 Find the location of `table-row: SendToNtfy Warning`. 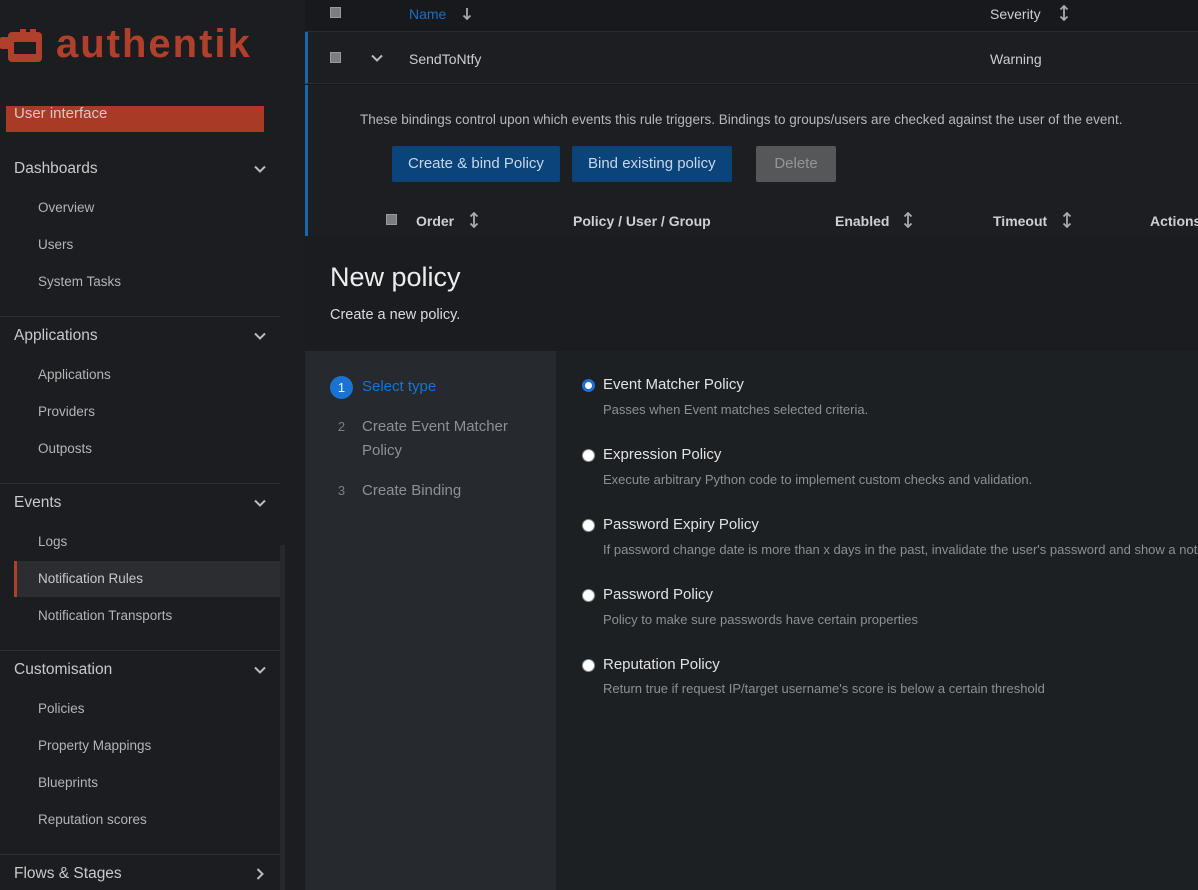

table-row: SendToNtfy Warning is located at coordinates (751, 58).